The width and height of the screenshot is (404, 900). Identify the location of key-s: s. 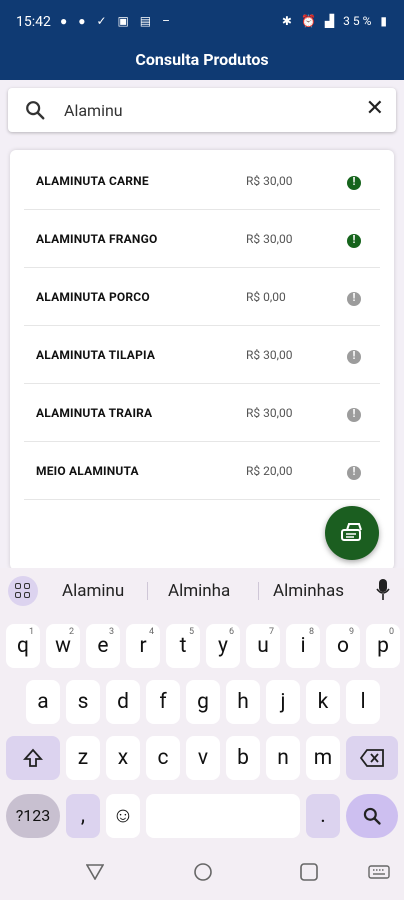
(83, 702).